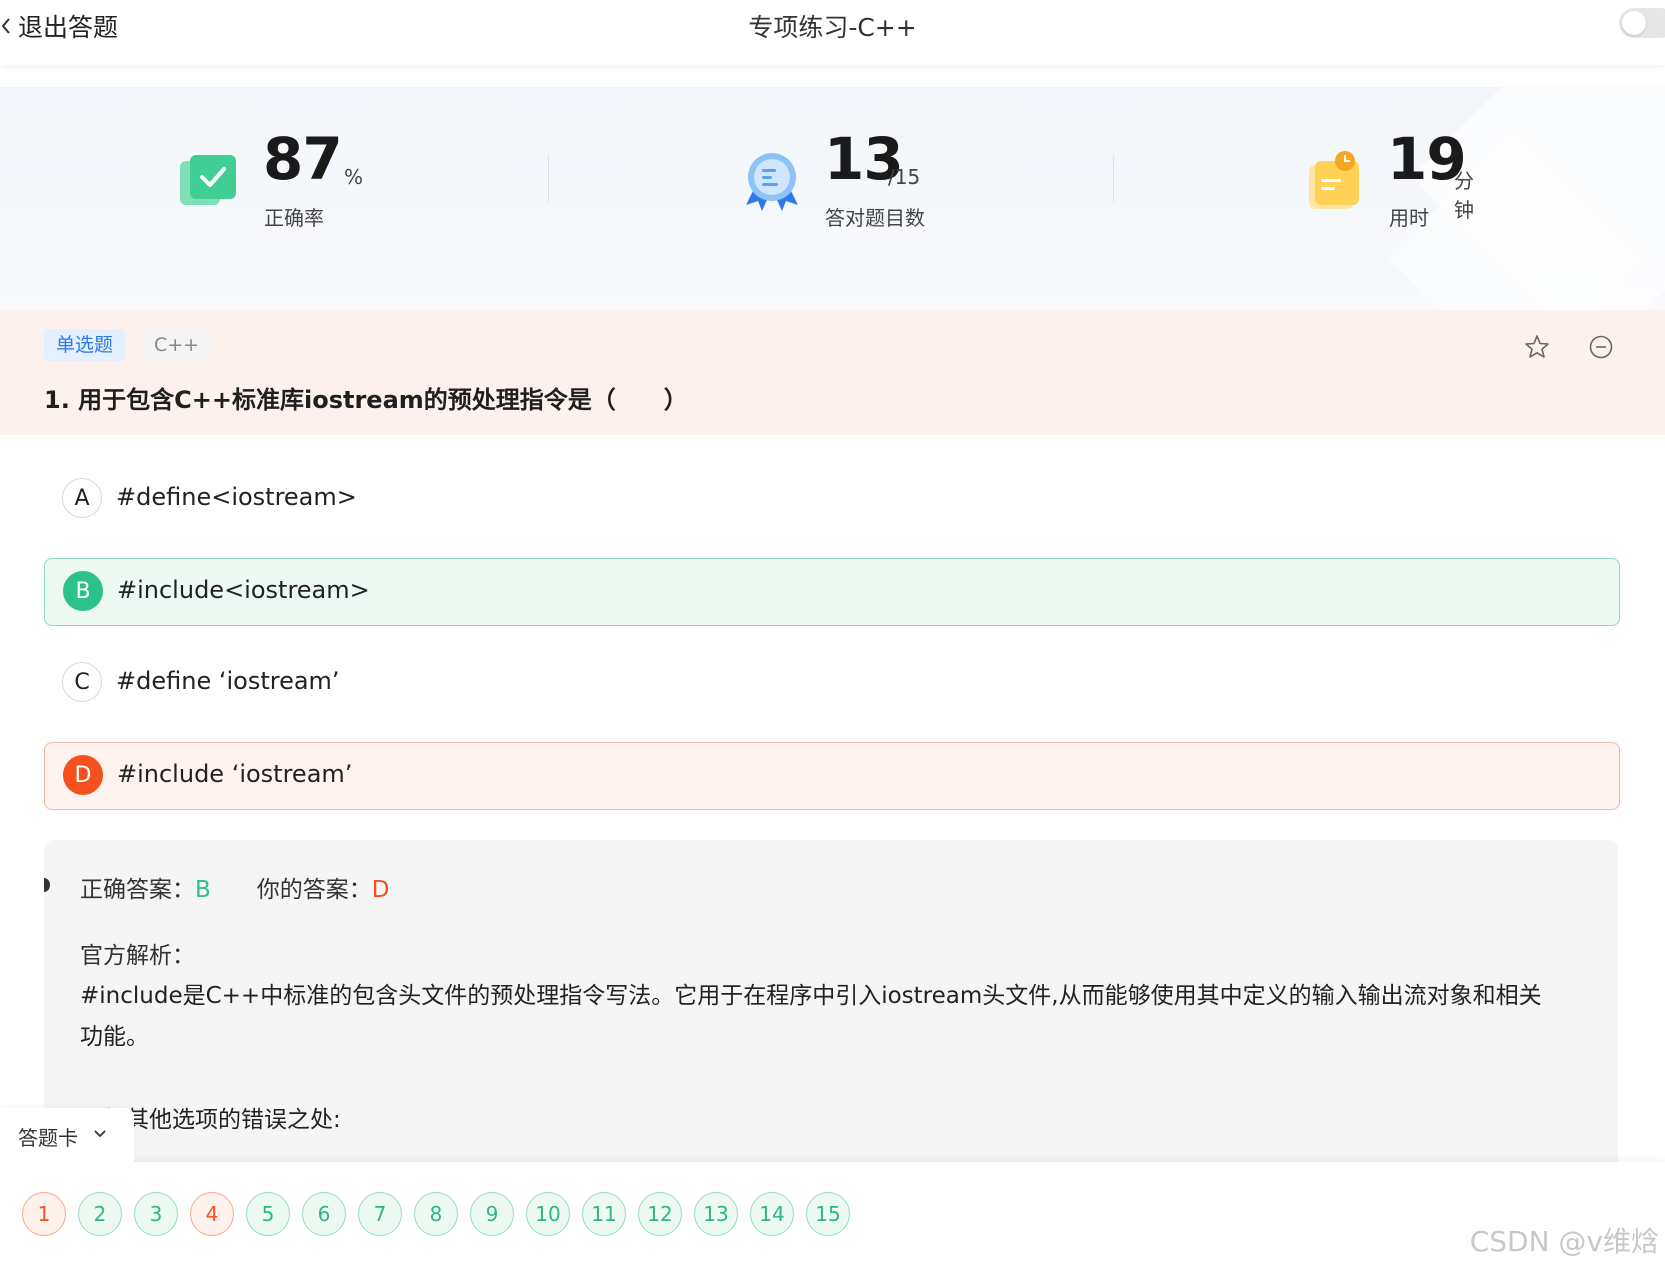 The height and width of the screenshot is (1270, 1665). Describe the element at coordinates (303, 159) in the screenshot. I see `accuracy-value: 87` at that location.